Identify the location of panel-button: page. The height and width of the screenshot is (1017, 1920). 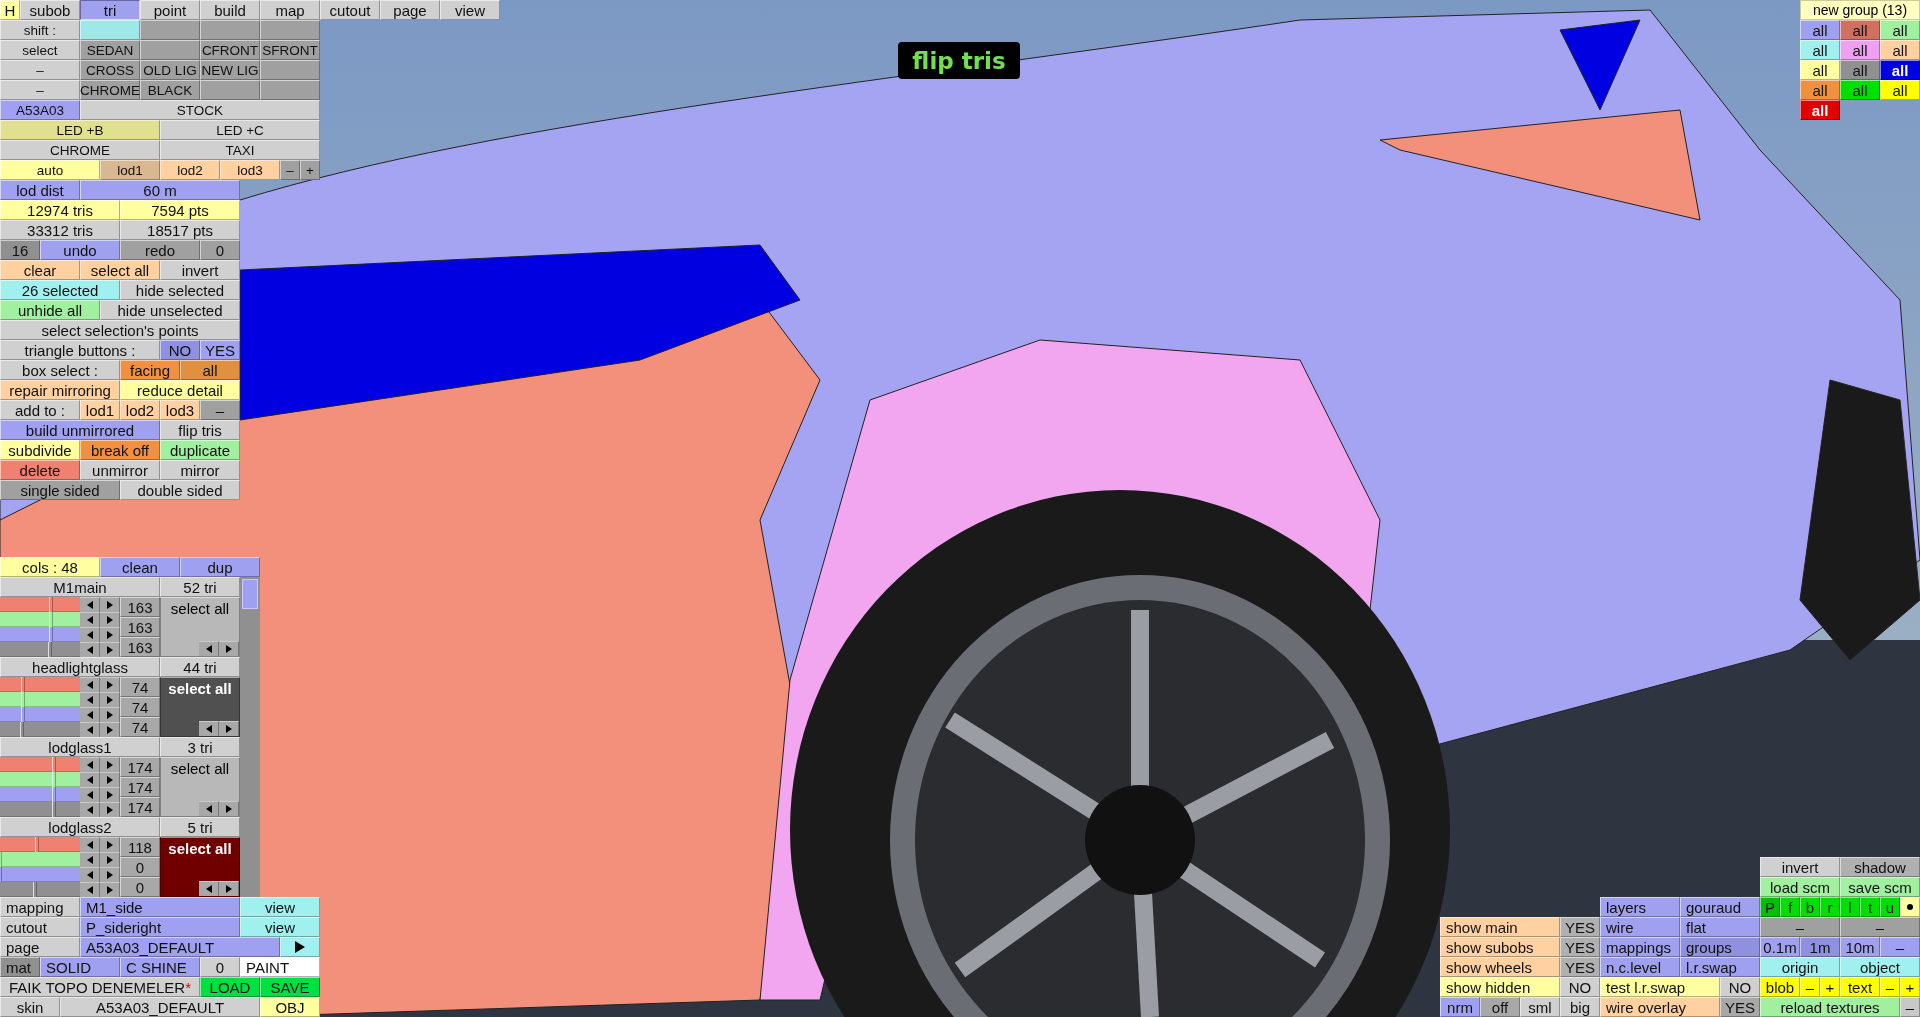
(40, 947).